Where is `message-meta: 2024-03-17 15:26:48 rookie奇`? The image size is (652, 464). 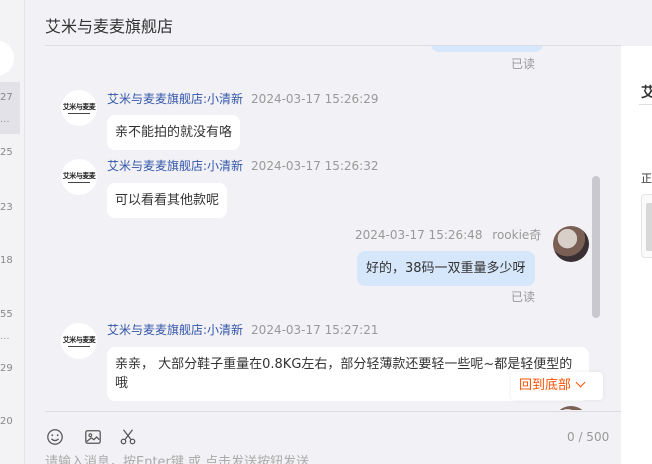 message-meta: 2024-03-17 15:26:48 rookie奇 is located at coordinates (448, 235).